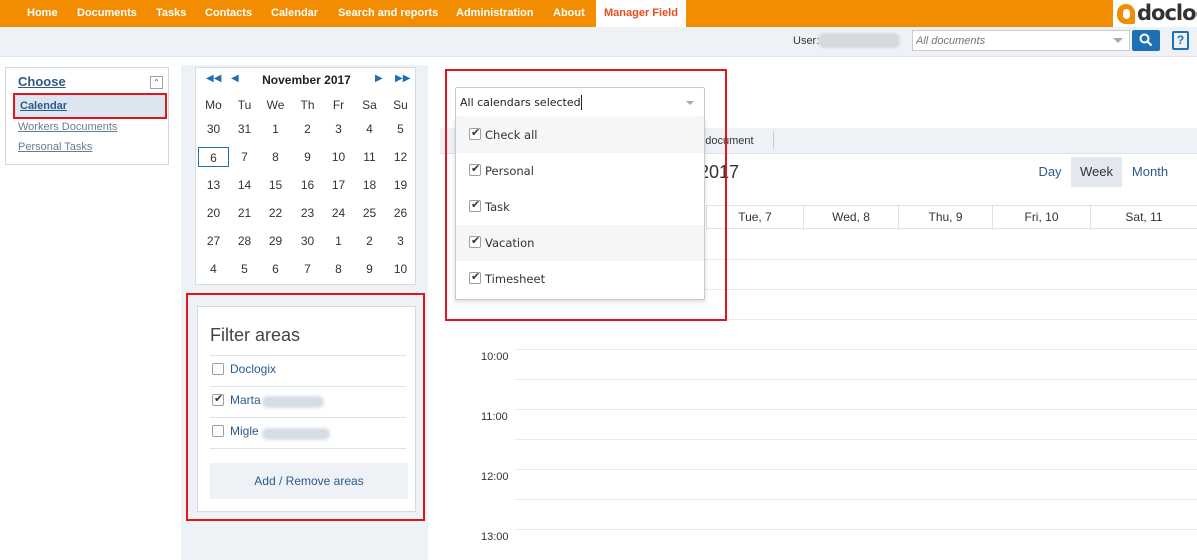  I want to click on calendar-select-value: All calendars selected, so click(520, 102).